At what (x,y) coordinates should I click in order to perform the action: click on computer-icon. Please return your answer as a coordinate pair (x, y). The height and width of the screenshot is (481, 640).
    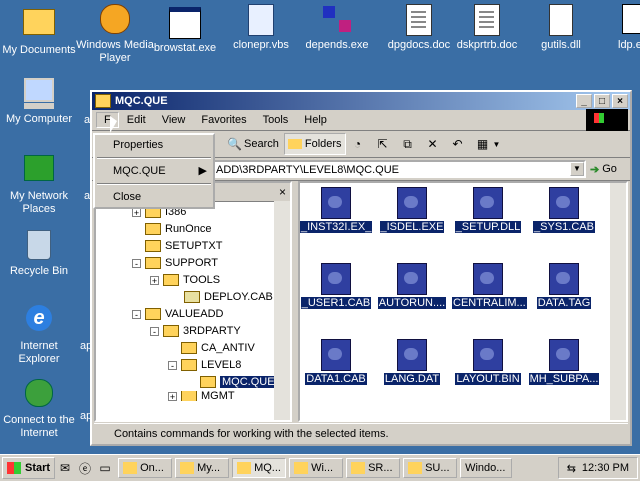
    Looking at the image, I should click on (39, 94).